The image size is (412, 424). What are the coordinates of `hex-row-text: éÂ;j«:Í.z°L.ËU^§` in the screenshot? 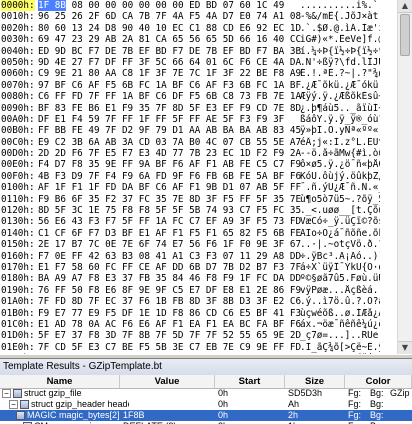 It's located at (340, 142).